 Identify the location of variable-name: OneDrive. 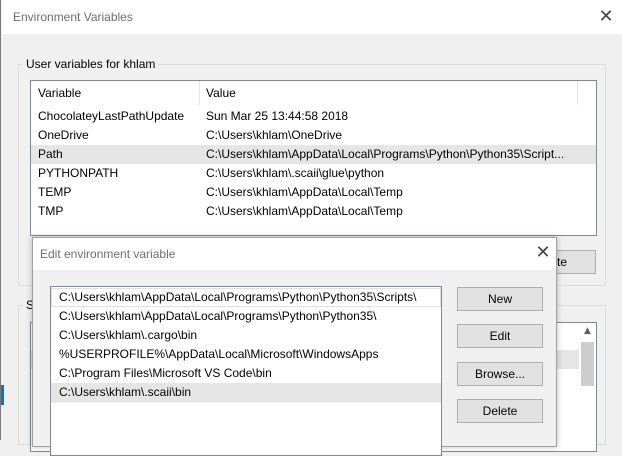
(63, 135).